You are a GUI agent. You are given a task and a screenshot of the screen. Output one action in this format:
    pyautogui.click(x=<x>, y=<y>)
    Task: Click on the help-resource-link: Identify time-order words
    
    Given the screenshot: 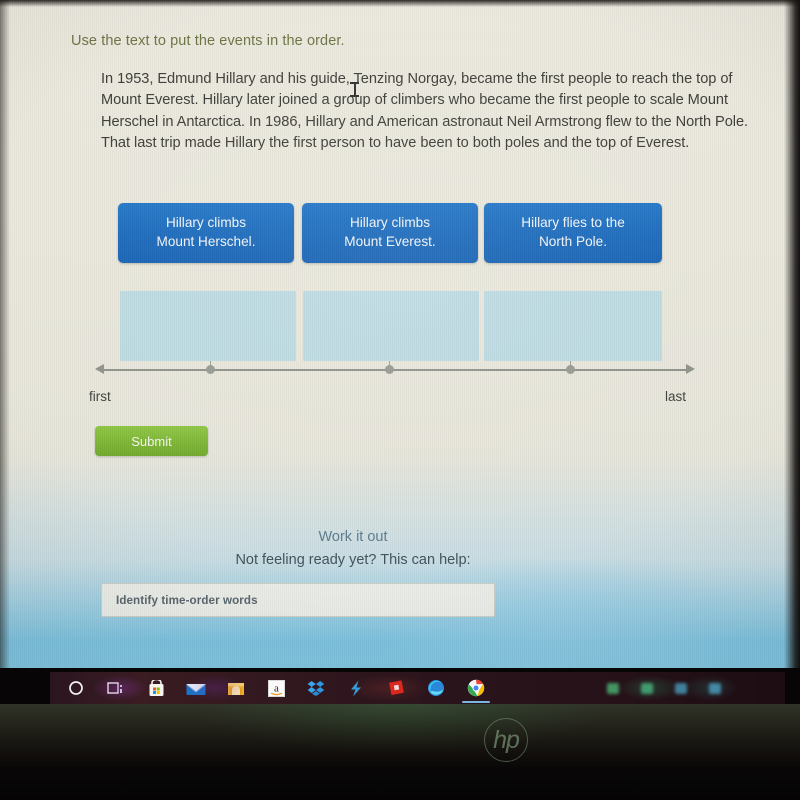 What is the action you would take?
    pyautogui.click(x=298, y=600)
    